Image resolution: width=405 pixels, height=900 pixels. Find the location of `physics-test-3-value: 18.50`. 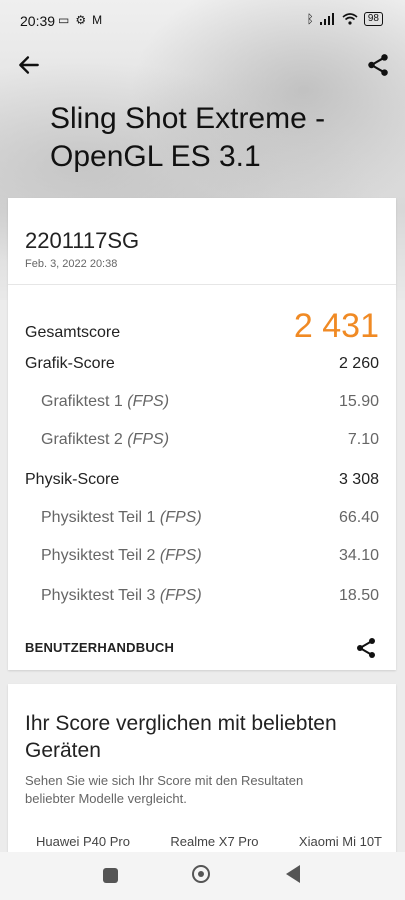

physics-test-3-value: 18.50 is located at coordinates (358, 595).